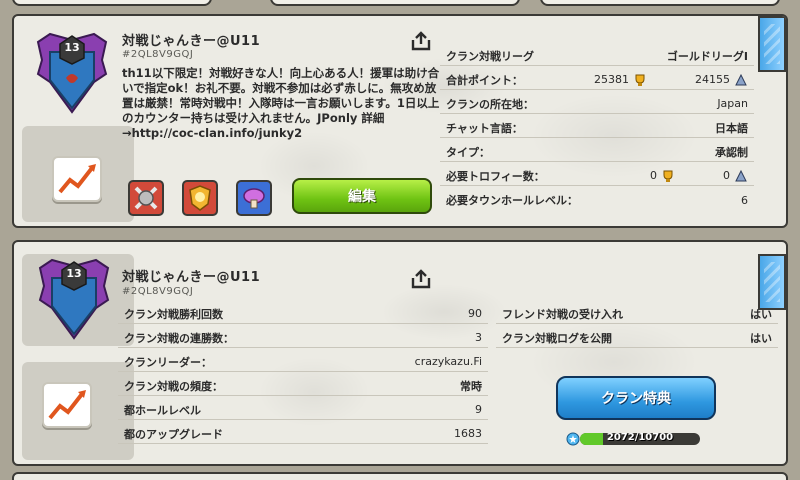  Describe the element at coordinates (146, 198) in the screenshot. I see `war-icon` at that location.